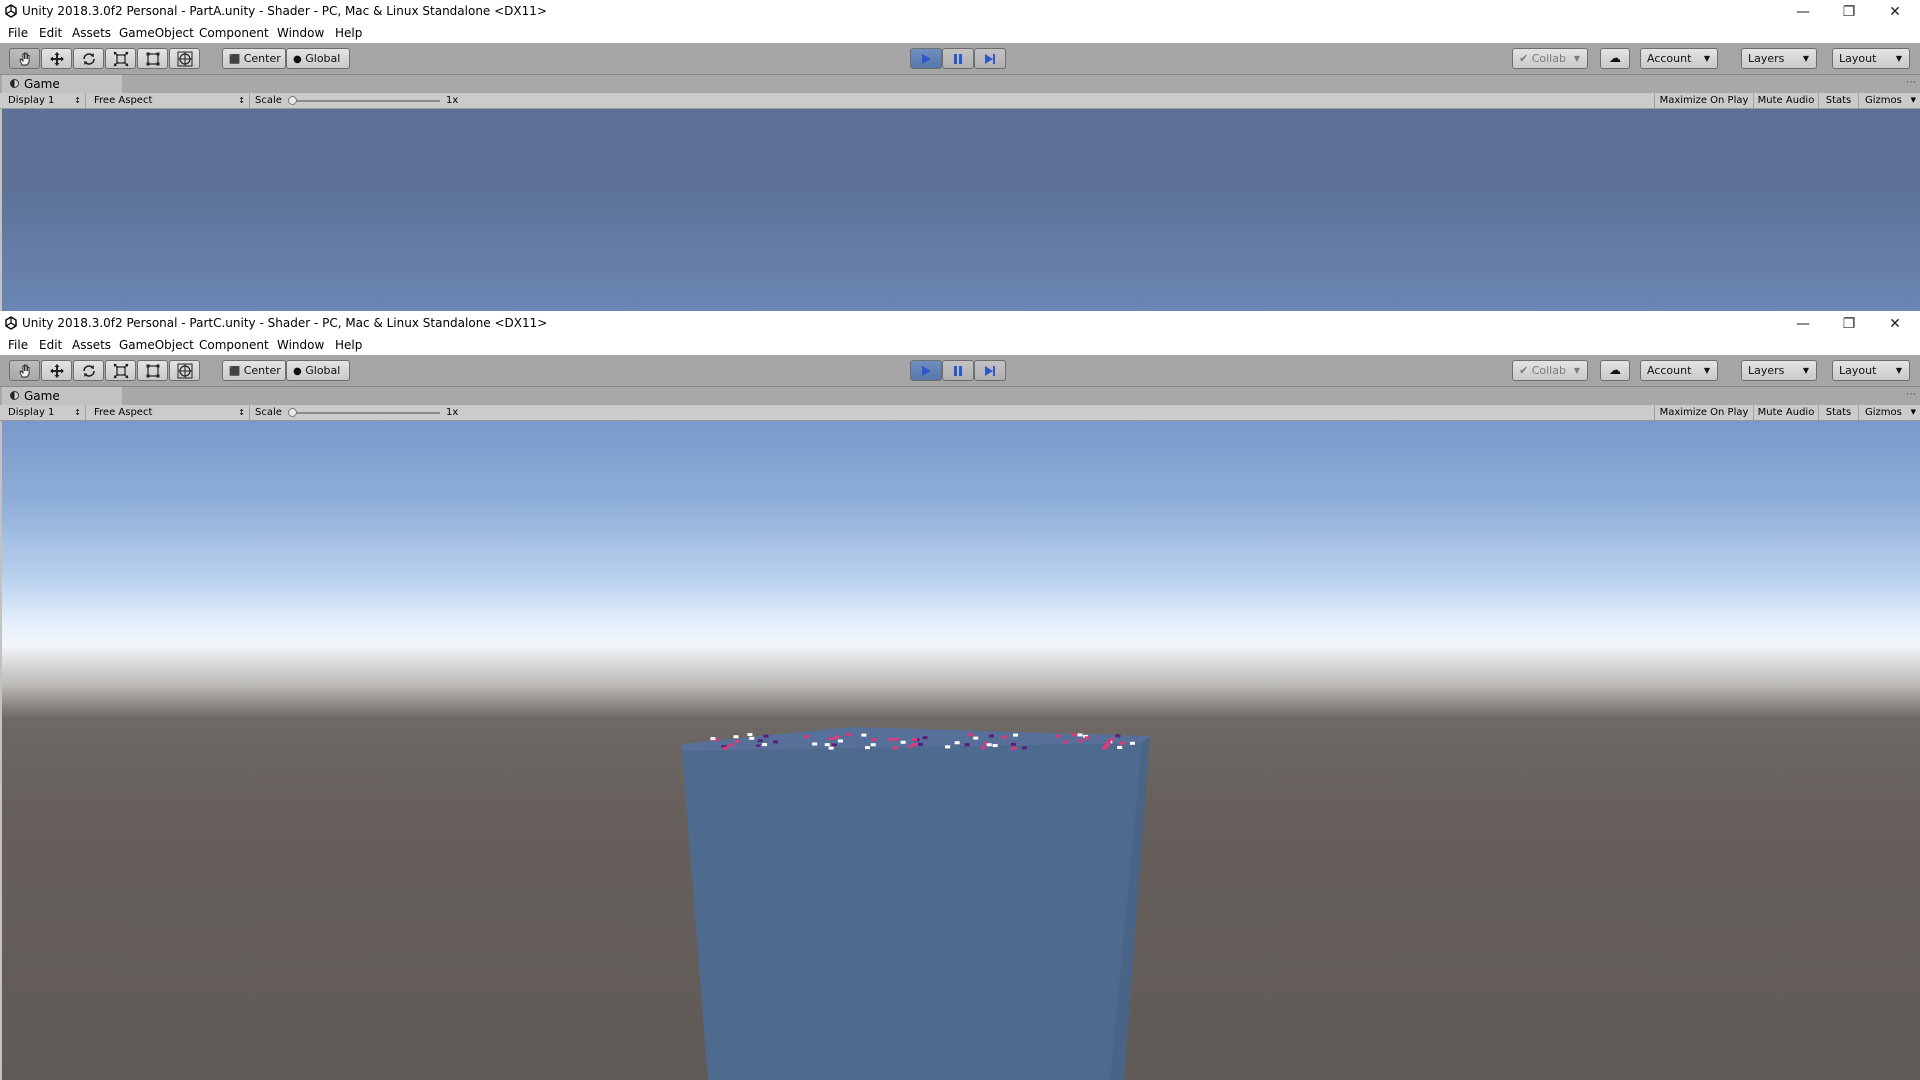 The width and height of the screenshot is (1920, 1080). Describe the element at coordinates (323, 370) in the screenshot. I see `space-label: Global` at that location.